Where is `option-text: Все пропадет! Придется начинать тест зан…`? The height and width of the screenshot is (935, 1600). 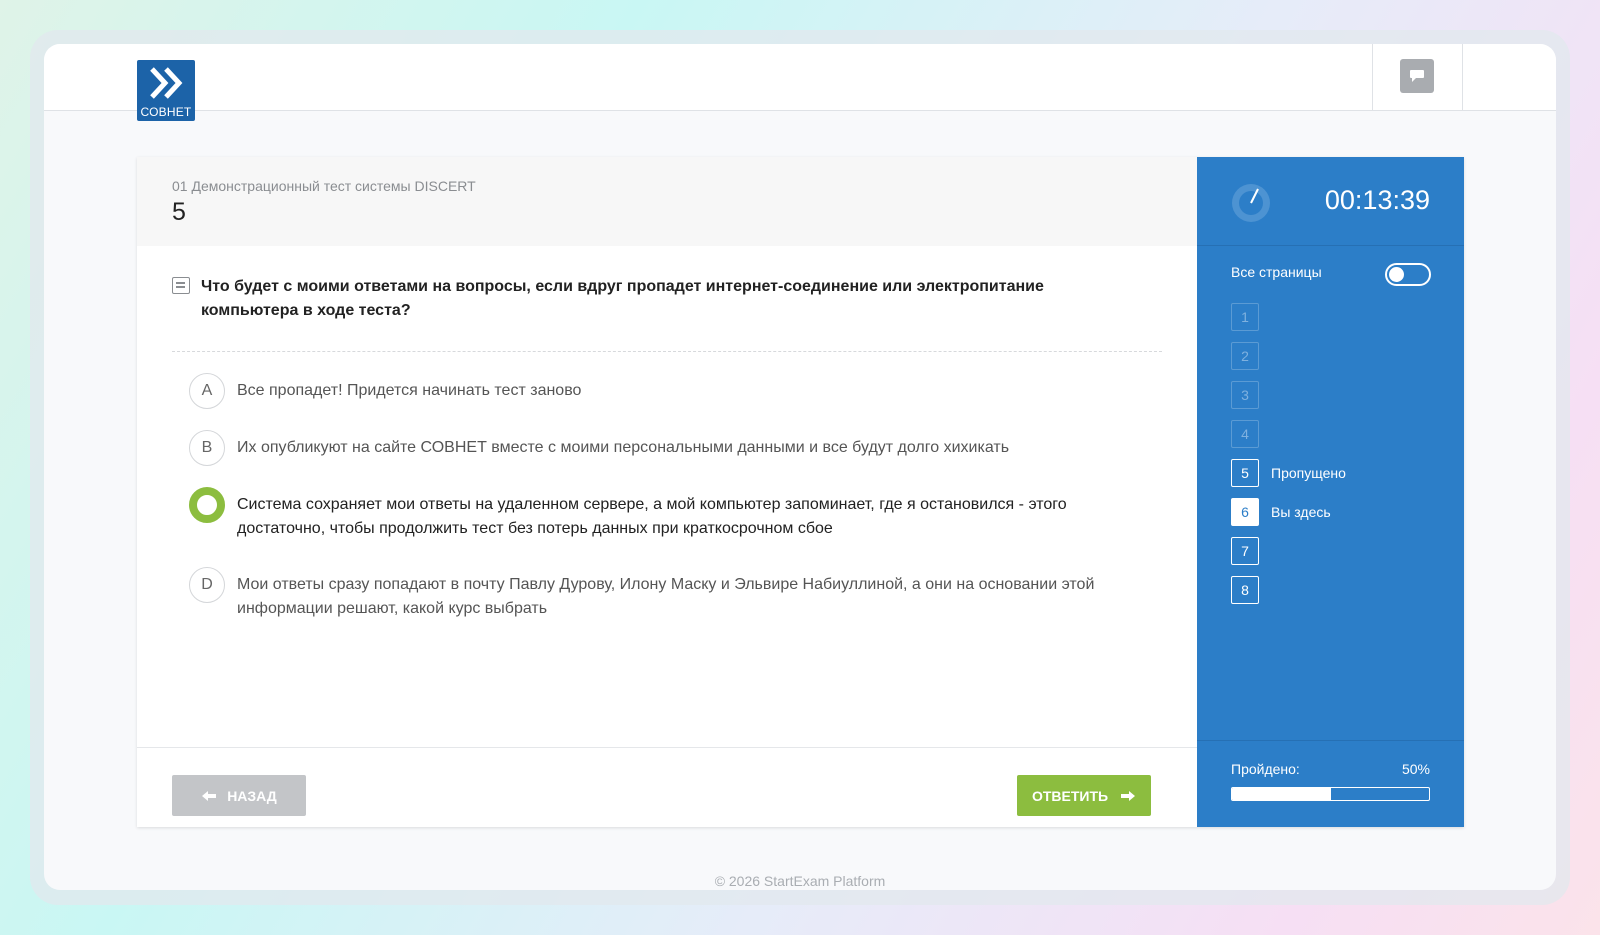
option-text: Все пропадет! Придется начинать тест зан… is located at coordinates (409, 390).